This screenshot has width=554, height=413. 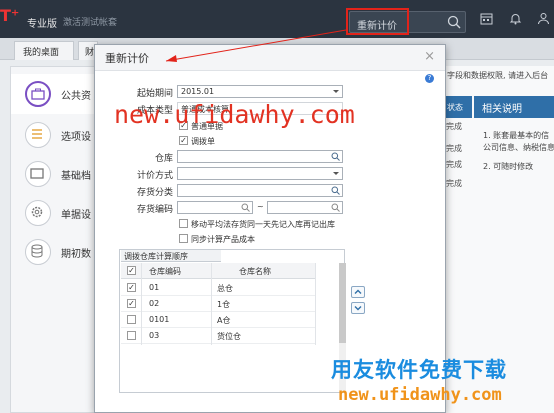 I want to click on table-row: 0101 A仓, so click(x=218, y=320).